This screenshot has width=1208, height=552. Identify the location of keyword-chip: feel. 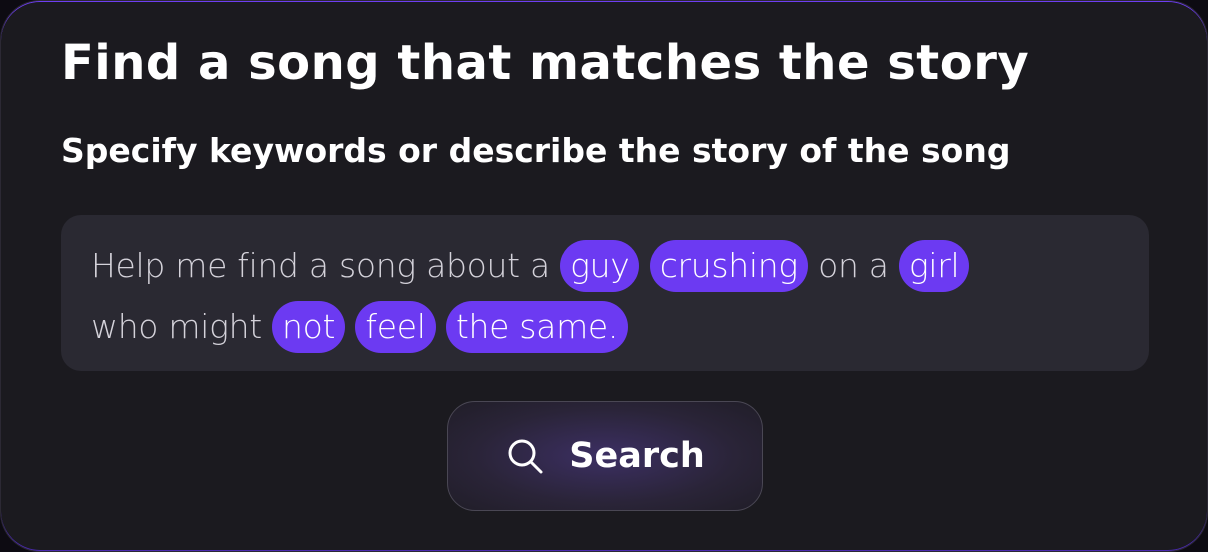
(395, 326).